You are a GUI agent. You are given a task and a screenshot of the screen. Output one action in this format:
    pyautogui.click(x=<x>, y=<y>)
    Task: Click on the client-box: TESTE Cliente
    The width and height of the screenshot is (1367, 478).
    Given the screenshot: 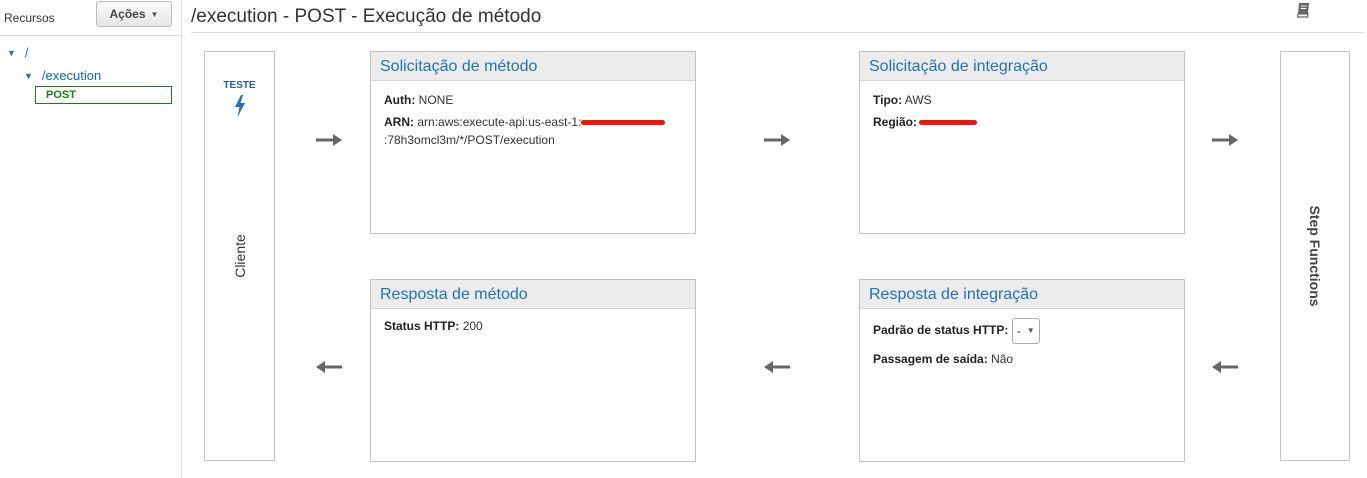 What is the action you would take?
    pyautogui.click(x=239, y=256)
    